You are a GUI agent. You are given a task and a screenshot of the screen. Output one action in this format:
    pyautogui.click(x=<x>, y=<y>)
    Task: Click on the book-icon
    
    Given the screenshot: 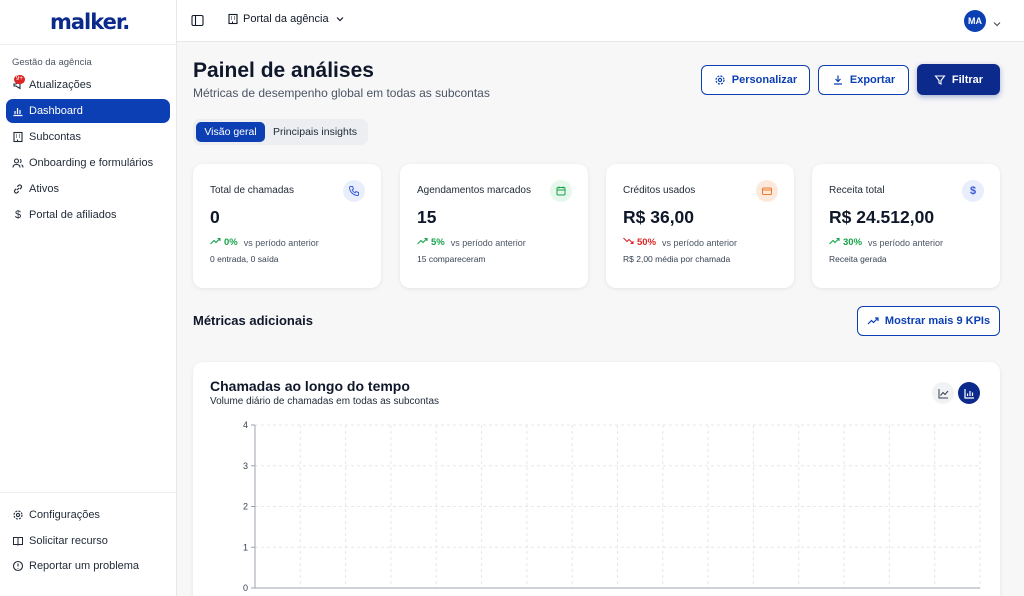 What is the action you would take?
    pyautogui.click(x=18, y=541)
    